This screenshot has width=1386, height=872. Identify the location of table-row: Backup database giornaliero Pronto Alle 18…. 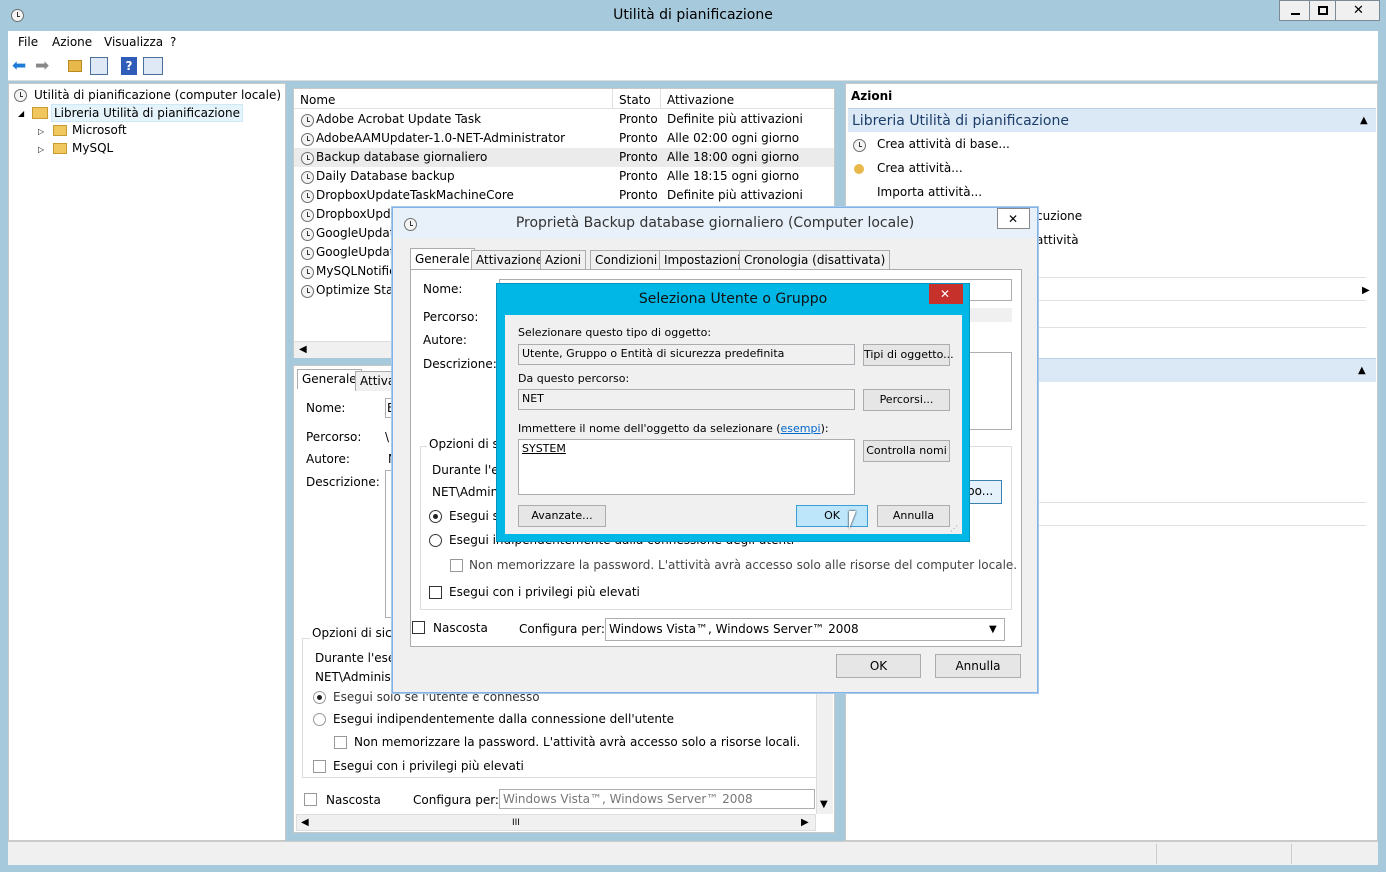
(564, 157).